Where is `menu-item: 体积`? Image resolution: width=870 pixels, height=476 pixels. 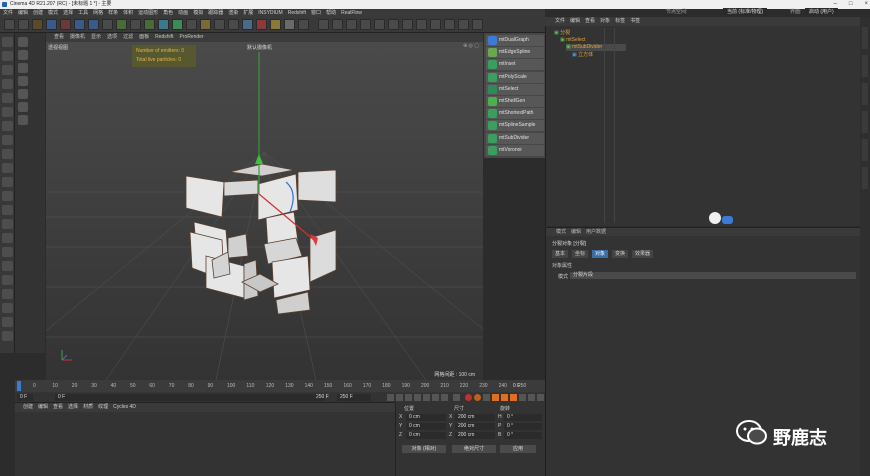 menu-item: 体积 is located at coordinates (128, 13).